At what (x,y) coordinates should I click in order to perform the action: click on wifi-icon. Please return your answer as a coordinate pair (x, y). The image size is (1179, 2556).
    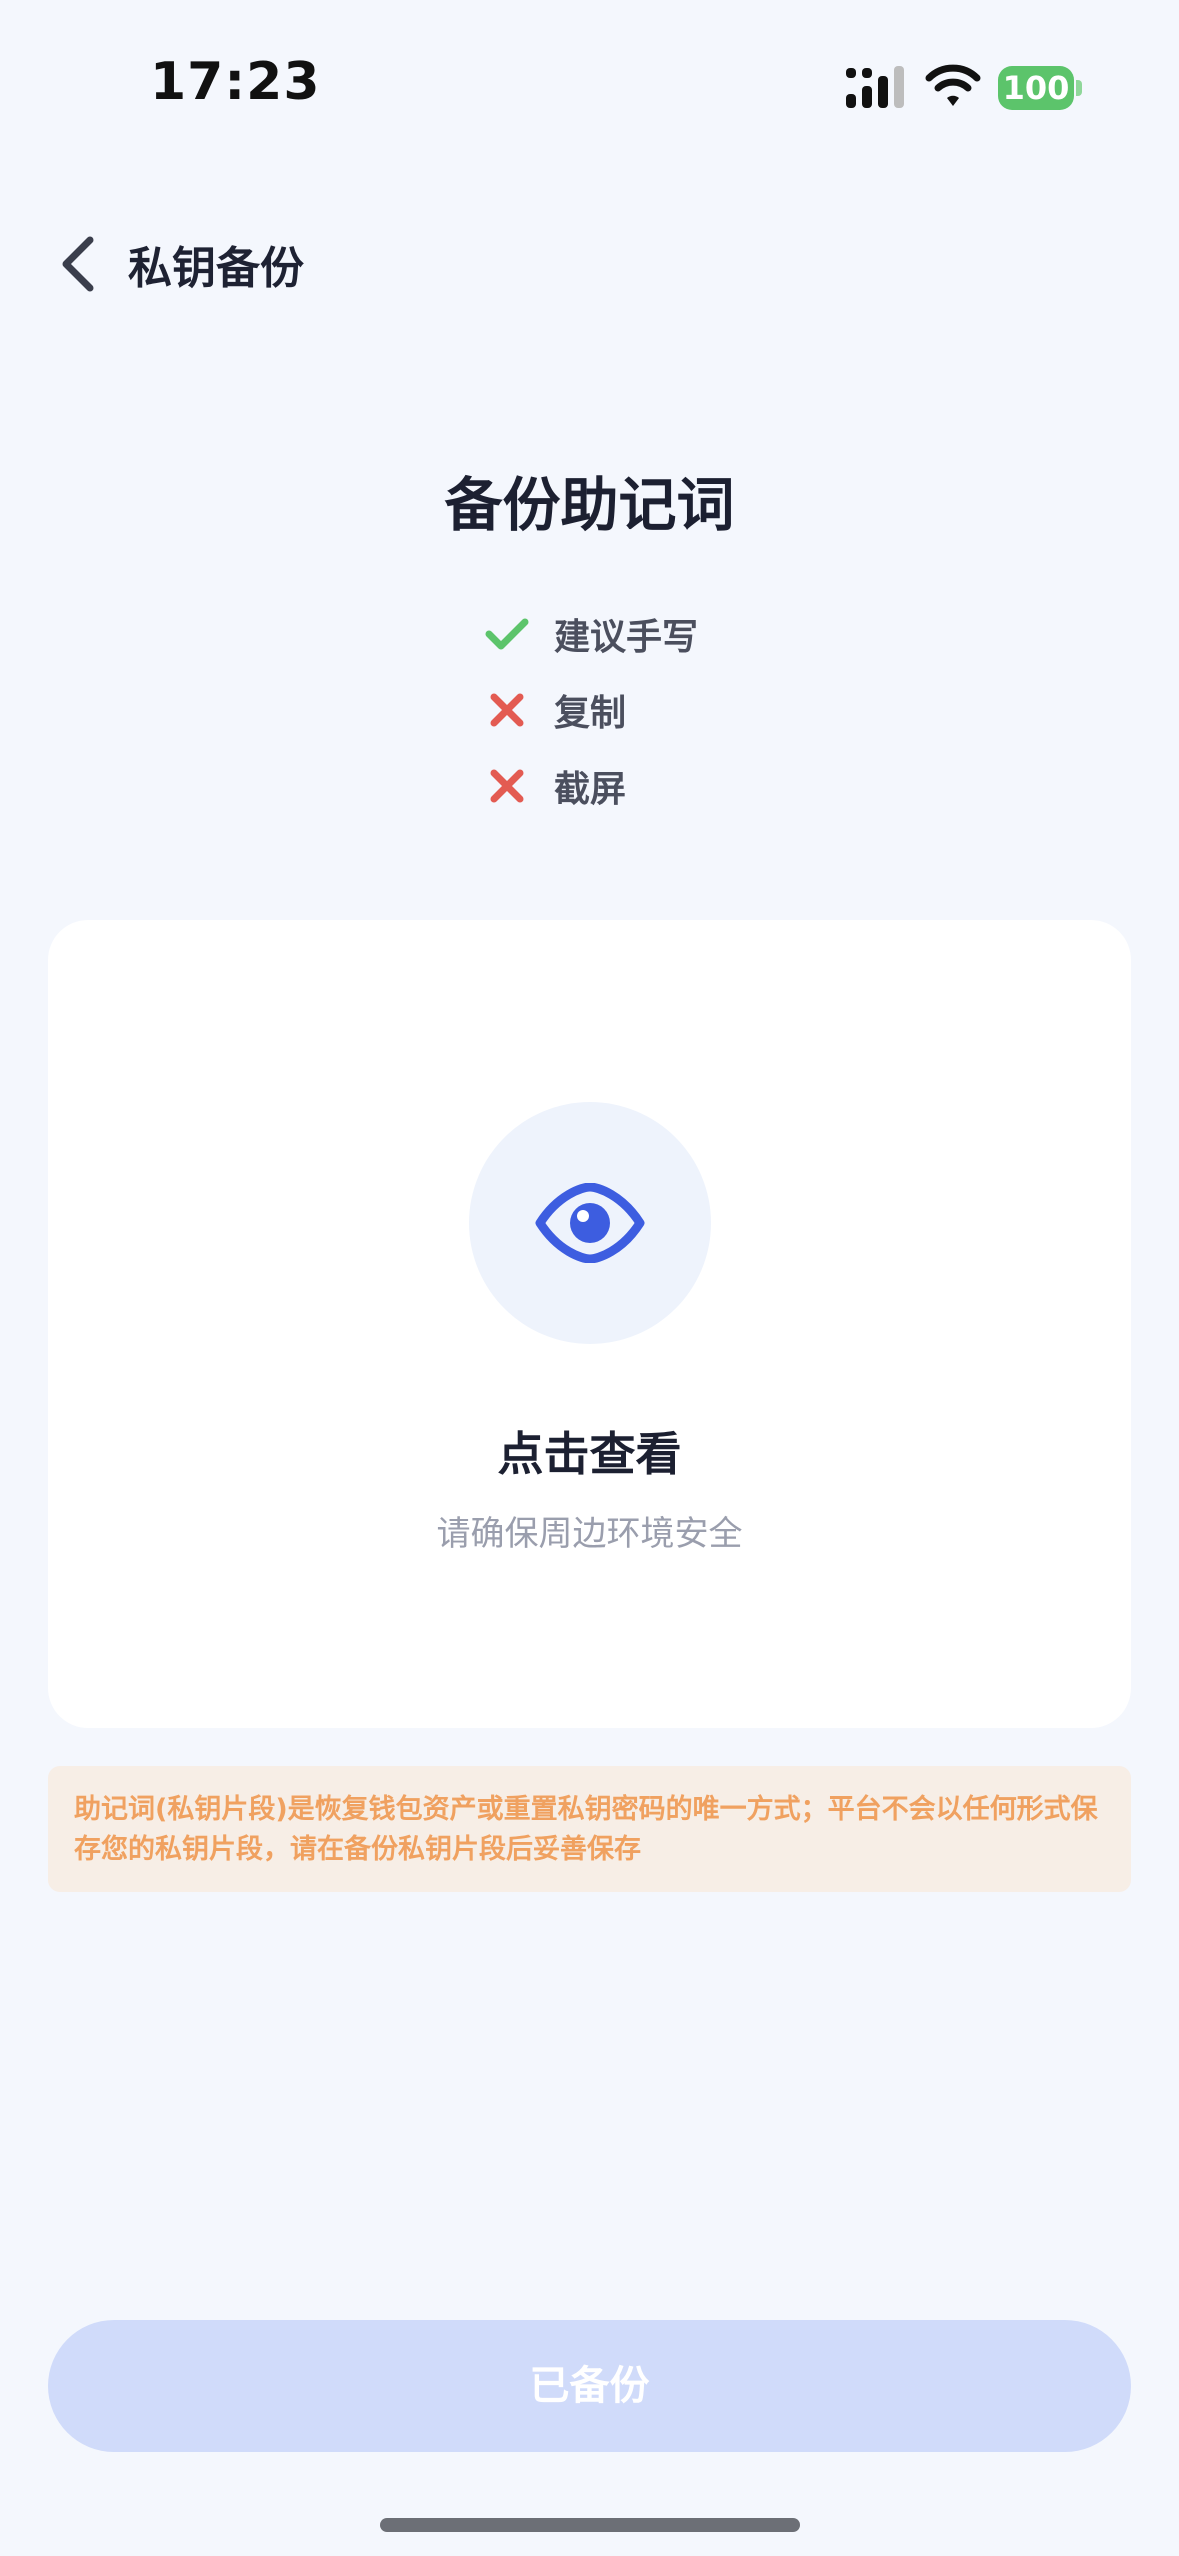
    Looking at the image, I should click on (953, 85).